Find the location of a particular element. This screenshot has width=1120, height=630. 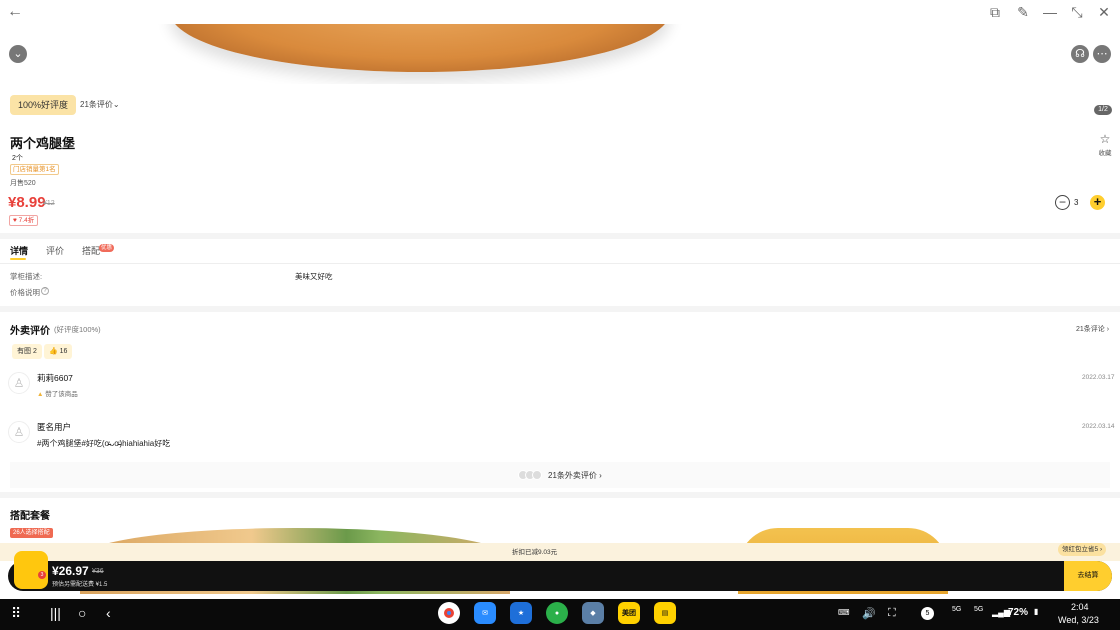

help-icon: ? is located at coordinates (45, 291).